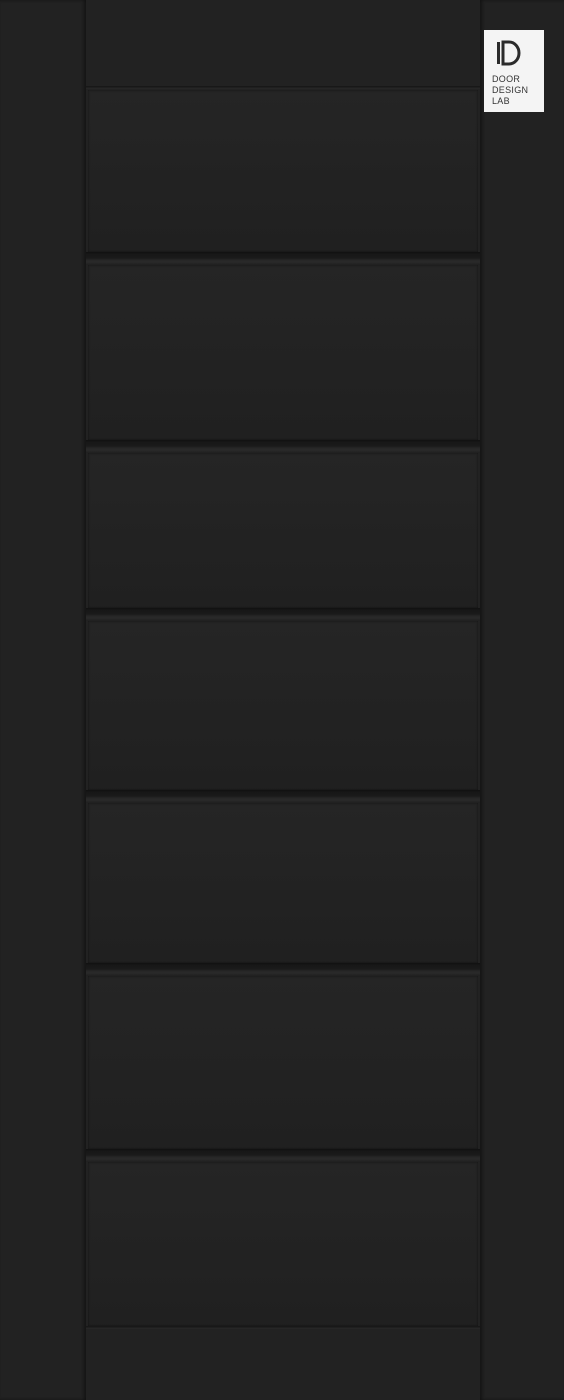 This screenshot has width=564, height=1400. What do you see at coordinates (506, 79) in the screenshot?
I see `logo-text-line1: DOOR` at bounding box center [506, 79].